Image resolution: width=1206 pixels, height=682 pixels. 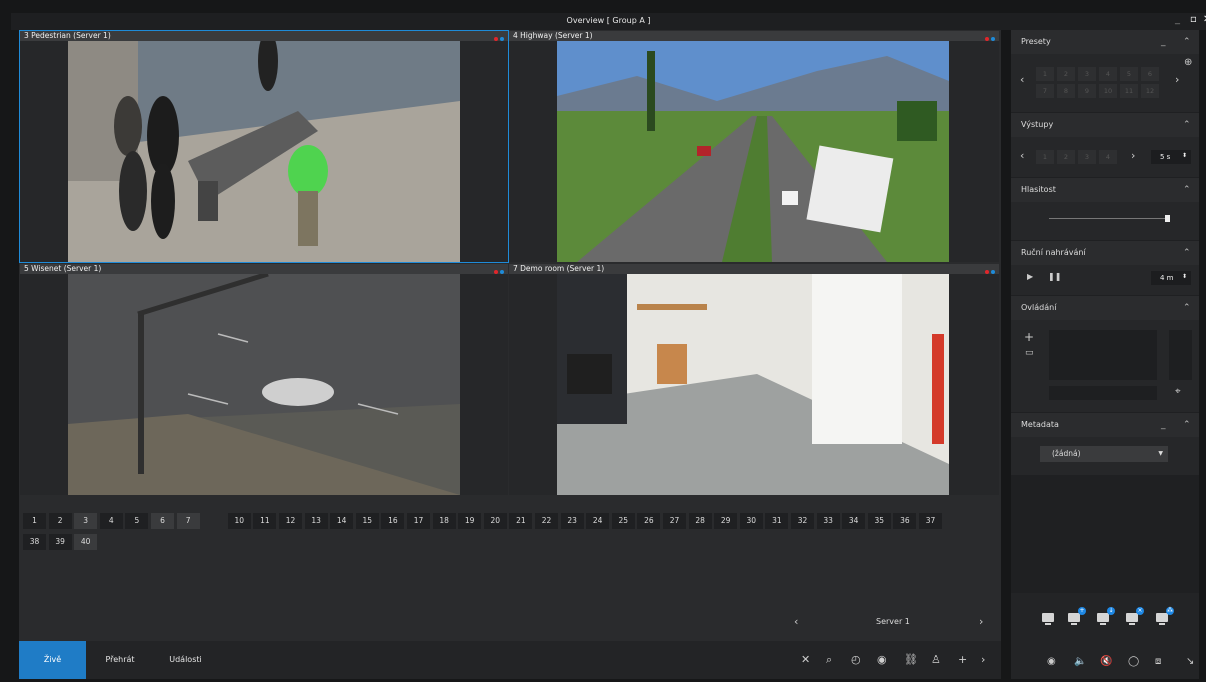 I want to click on close-icon: ✕, so click(x=805, y=659).